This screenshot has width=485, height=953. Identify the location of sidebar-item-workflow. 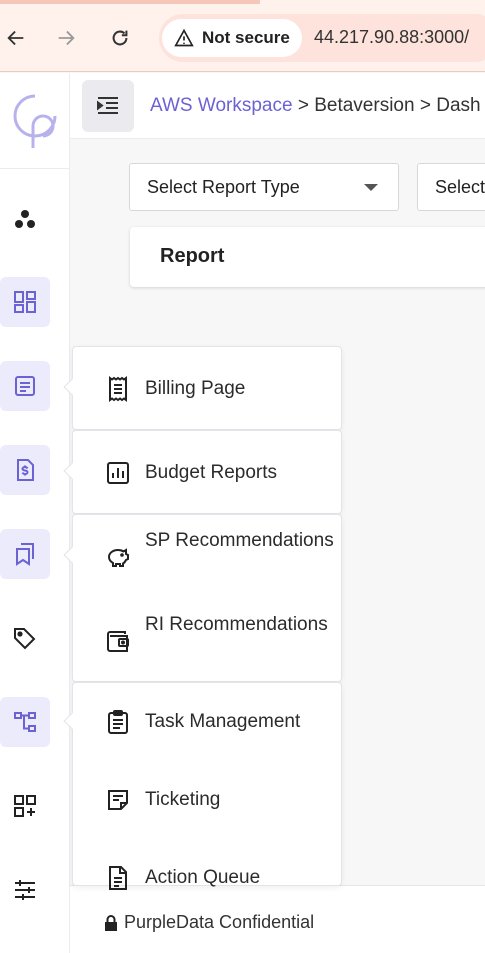
(25, 722).